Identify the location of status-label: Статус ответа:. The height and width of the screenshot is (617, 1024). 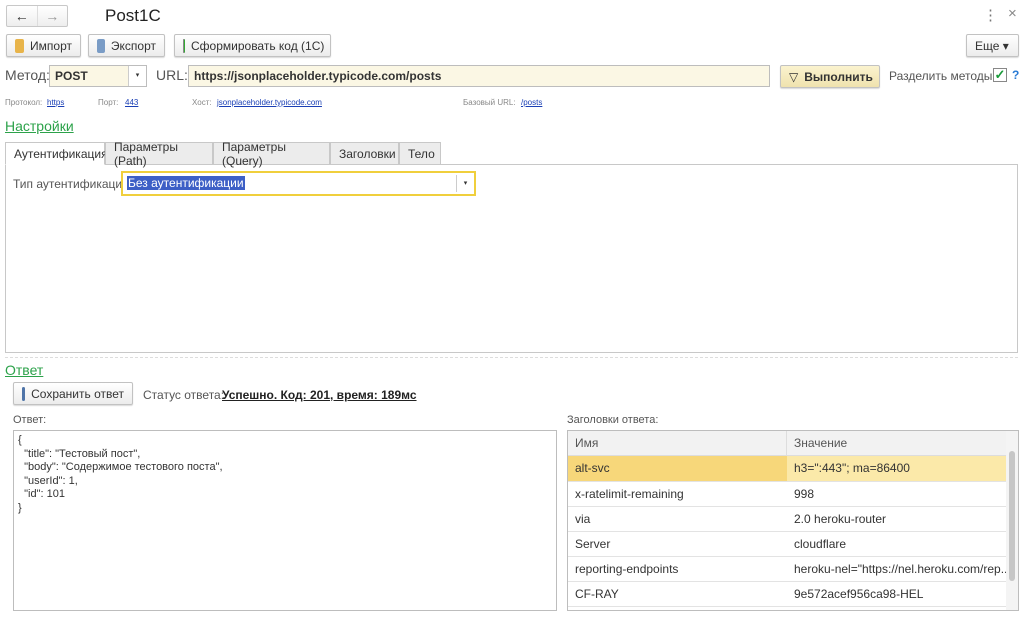
(184, 395).